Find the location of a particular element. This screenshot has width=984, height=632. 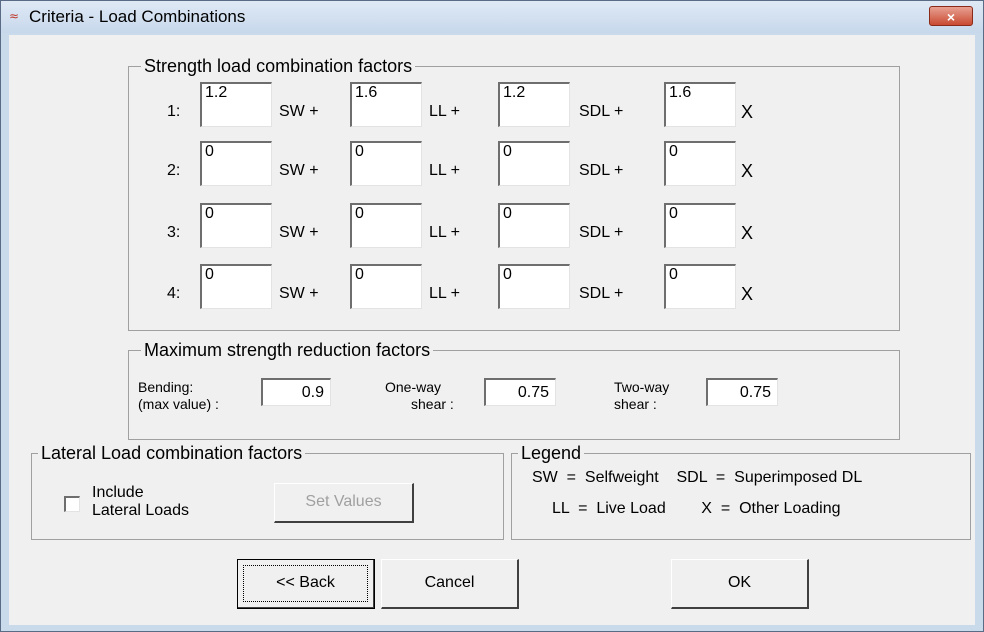

title-bar: ≈ Criteria - Load Combinations × is located at coordinates (492, 17).